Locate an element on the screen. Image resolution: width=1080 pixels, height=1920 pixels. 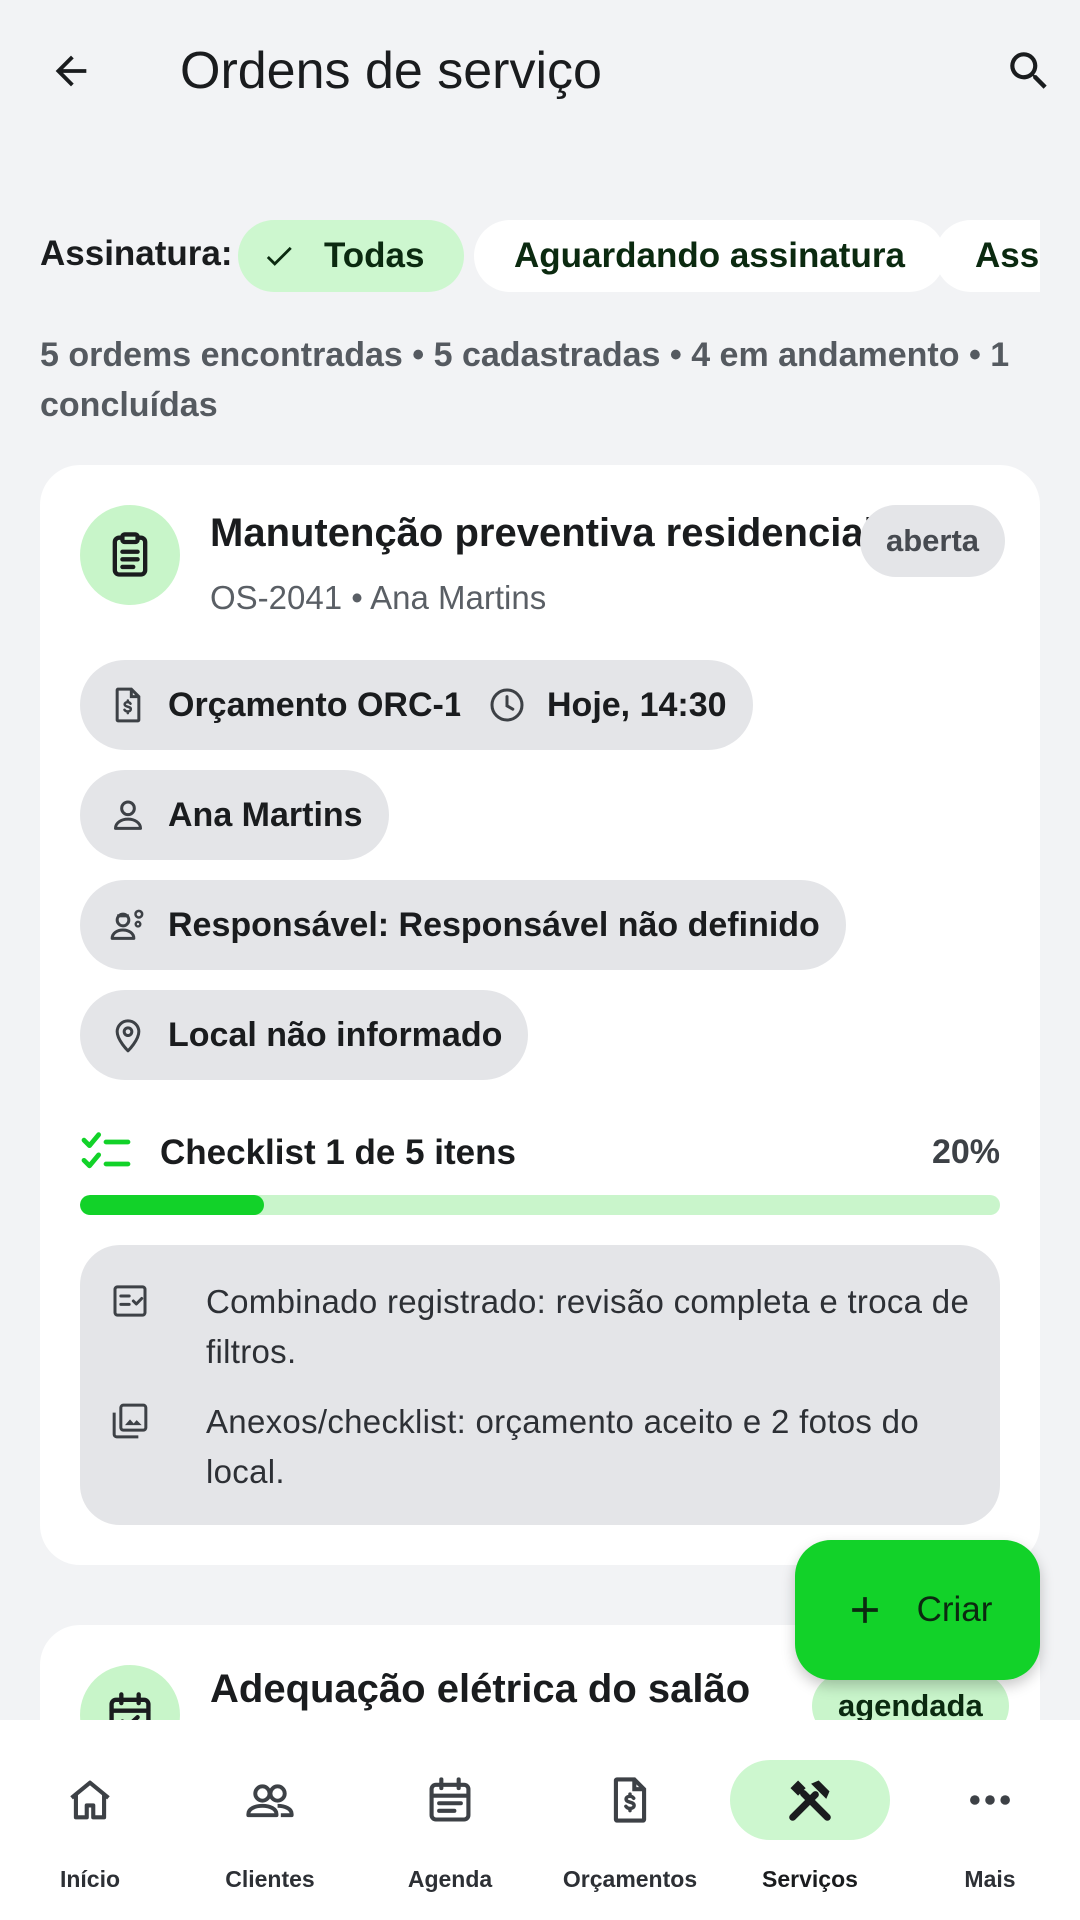
home-icon is located at coordinates (90, 1800).